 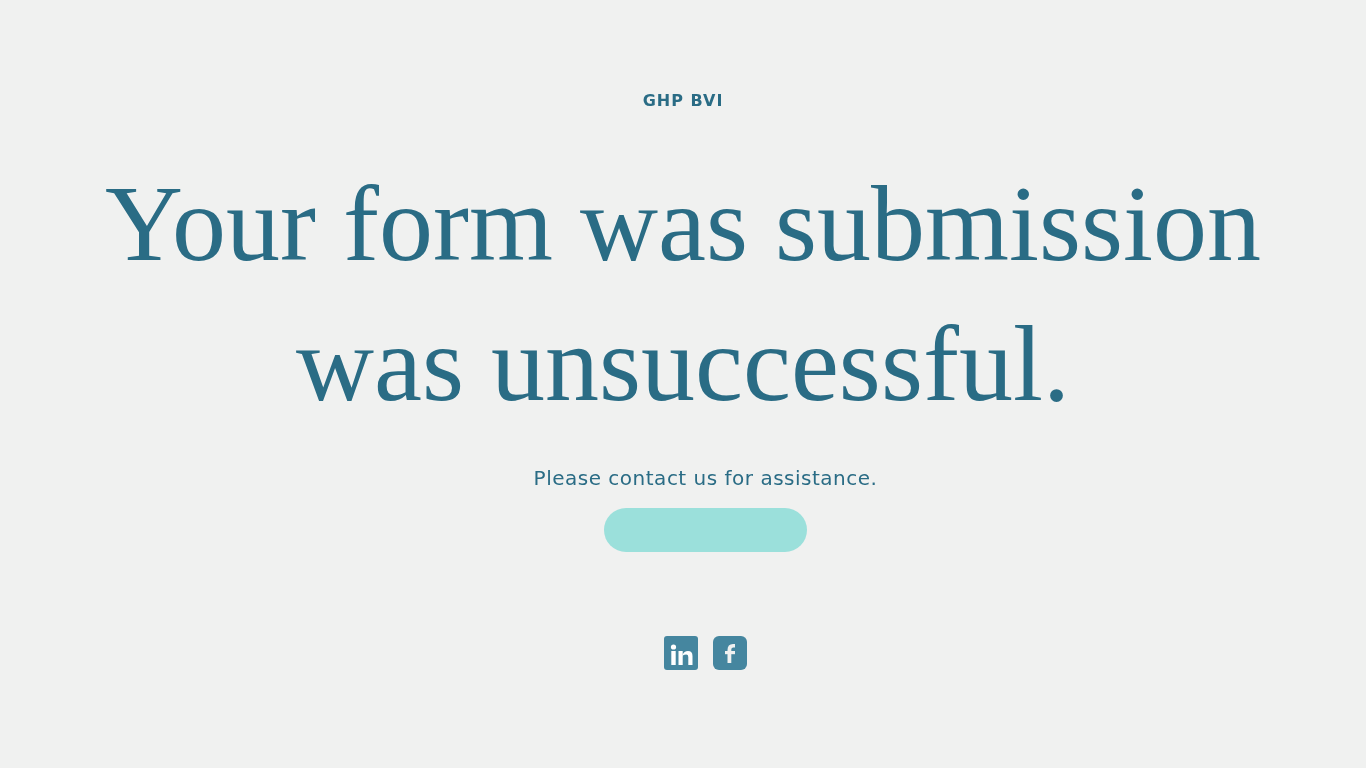 I want to click on linkedin-icon, so click(x=681, y=653).